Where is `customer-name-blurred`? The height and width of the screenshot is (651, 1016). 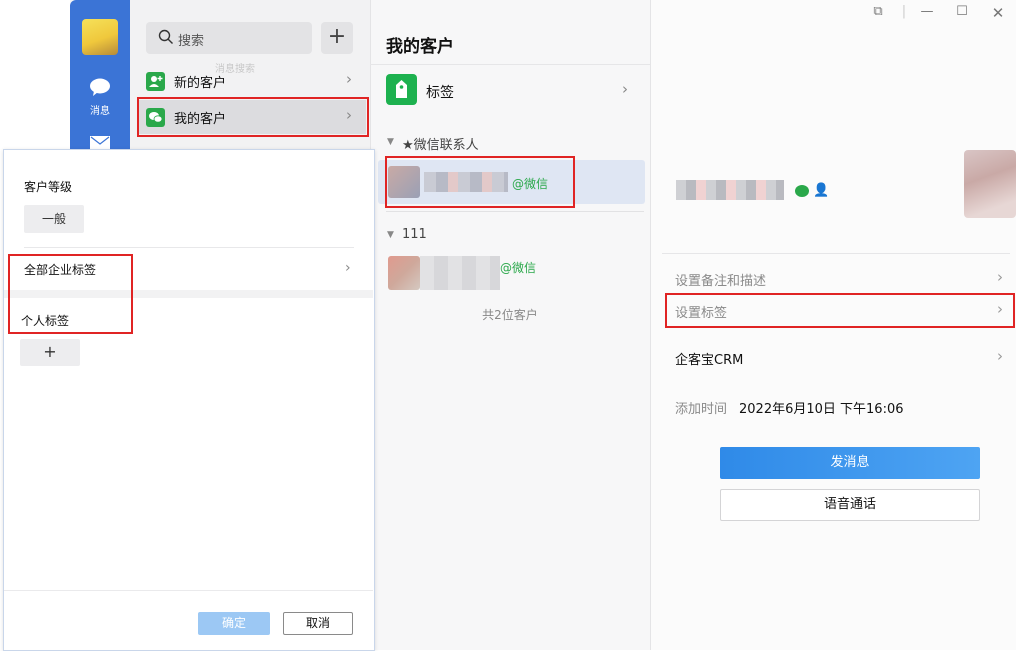
customer-name-blurred is located at coordinates (730, 190).